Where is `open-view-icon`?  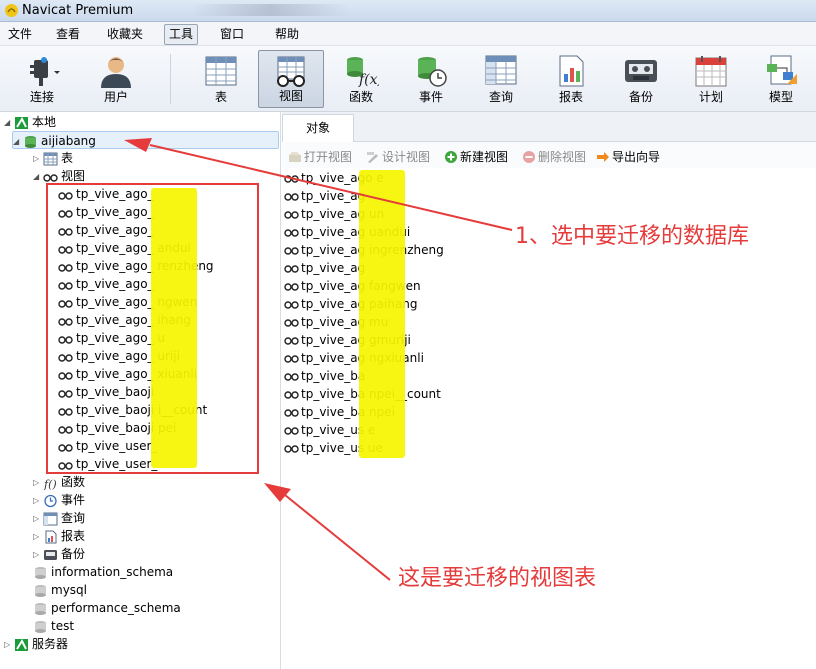
open-view-icon is located at coordinates (295, 157).